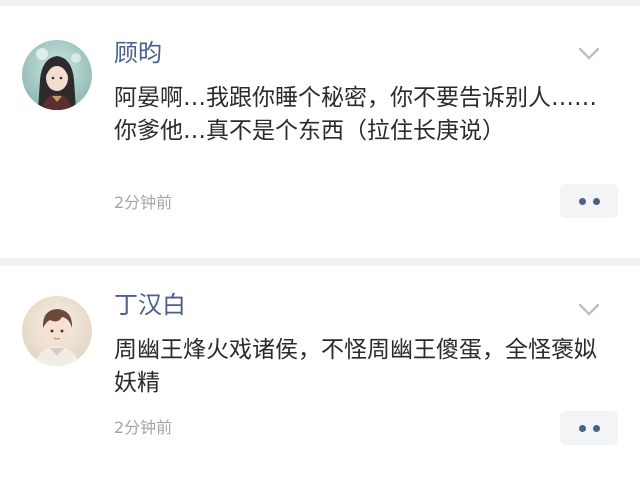  I want to click on username: 顾昀, so click(138, 53).